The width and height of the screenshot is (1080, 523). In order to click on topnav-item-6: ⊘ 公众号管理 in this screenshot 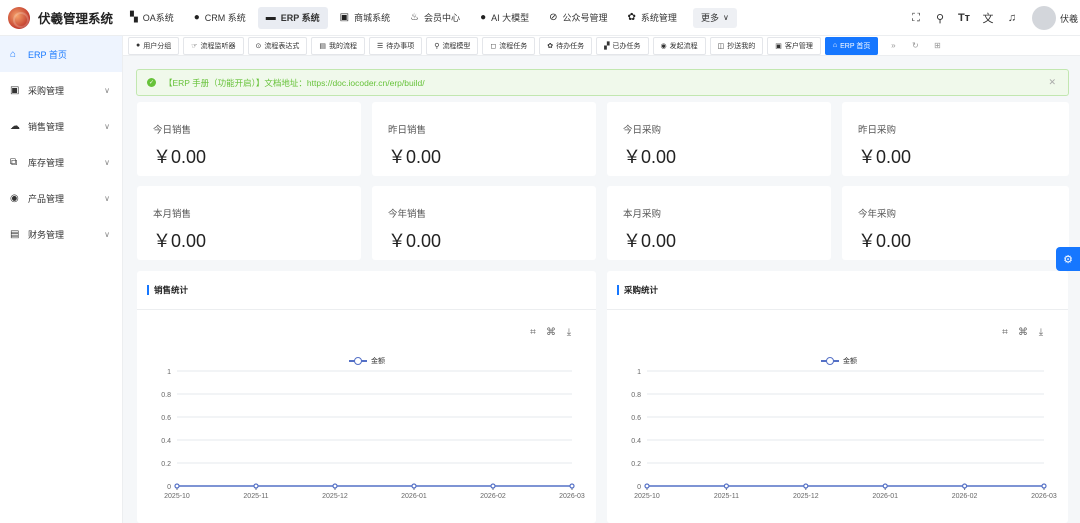, I will do `click(578, 18)`.